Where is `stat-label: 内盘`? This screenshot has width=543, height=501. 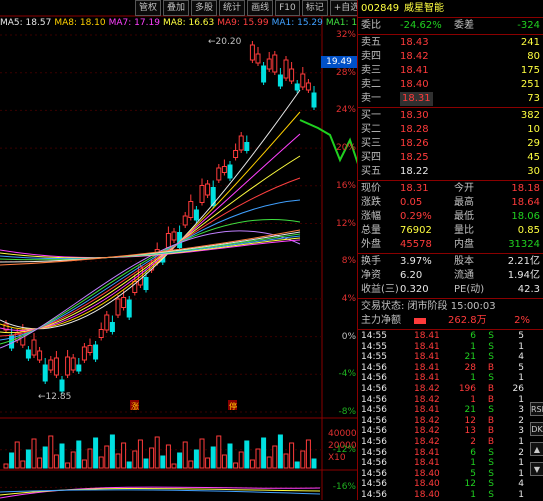
stat-label: 内盘 is located at coordinates (464, 244).